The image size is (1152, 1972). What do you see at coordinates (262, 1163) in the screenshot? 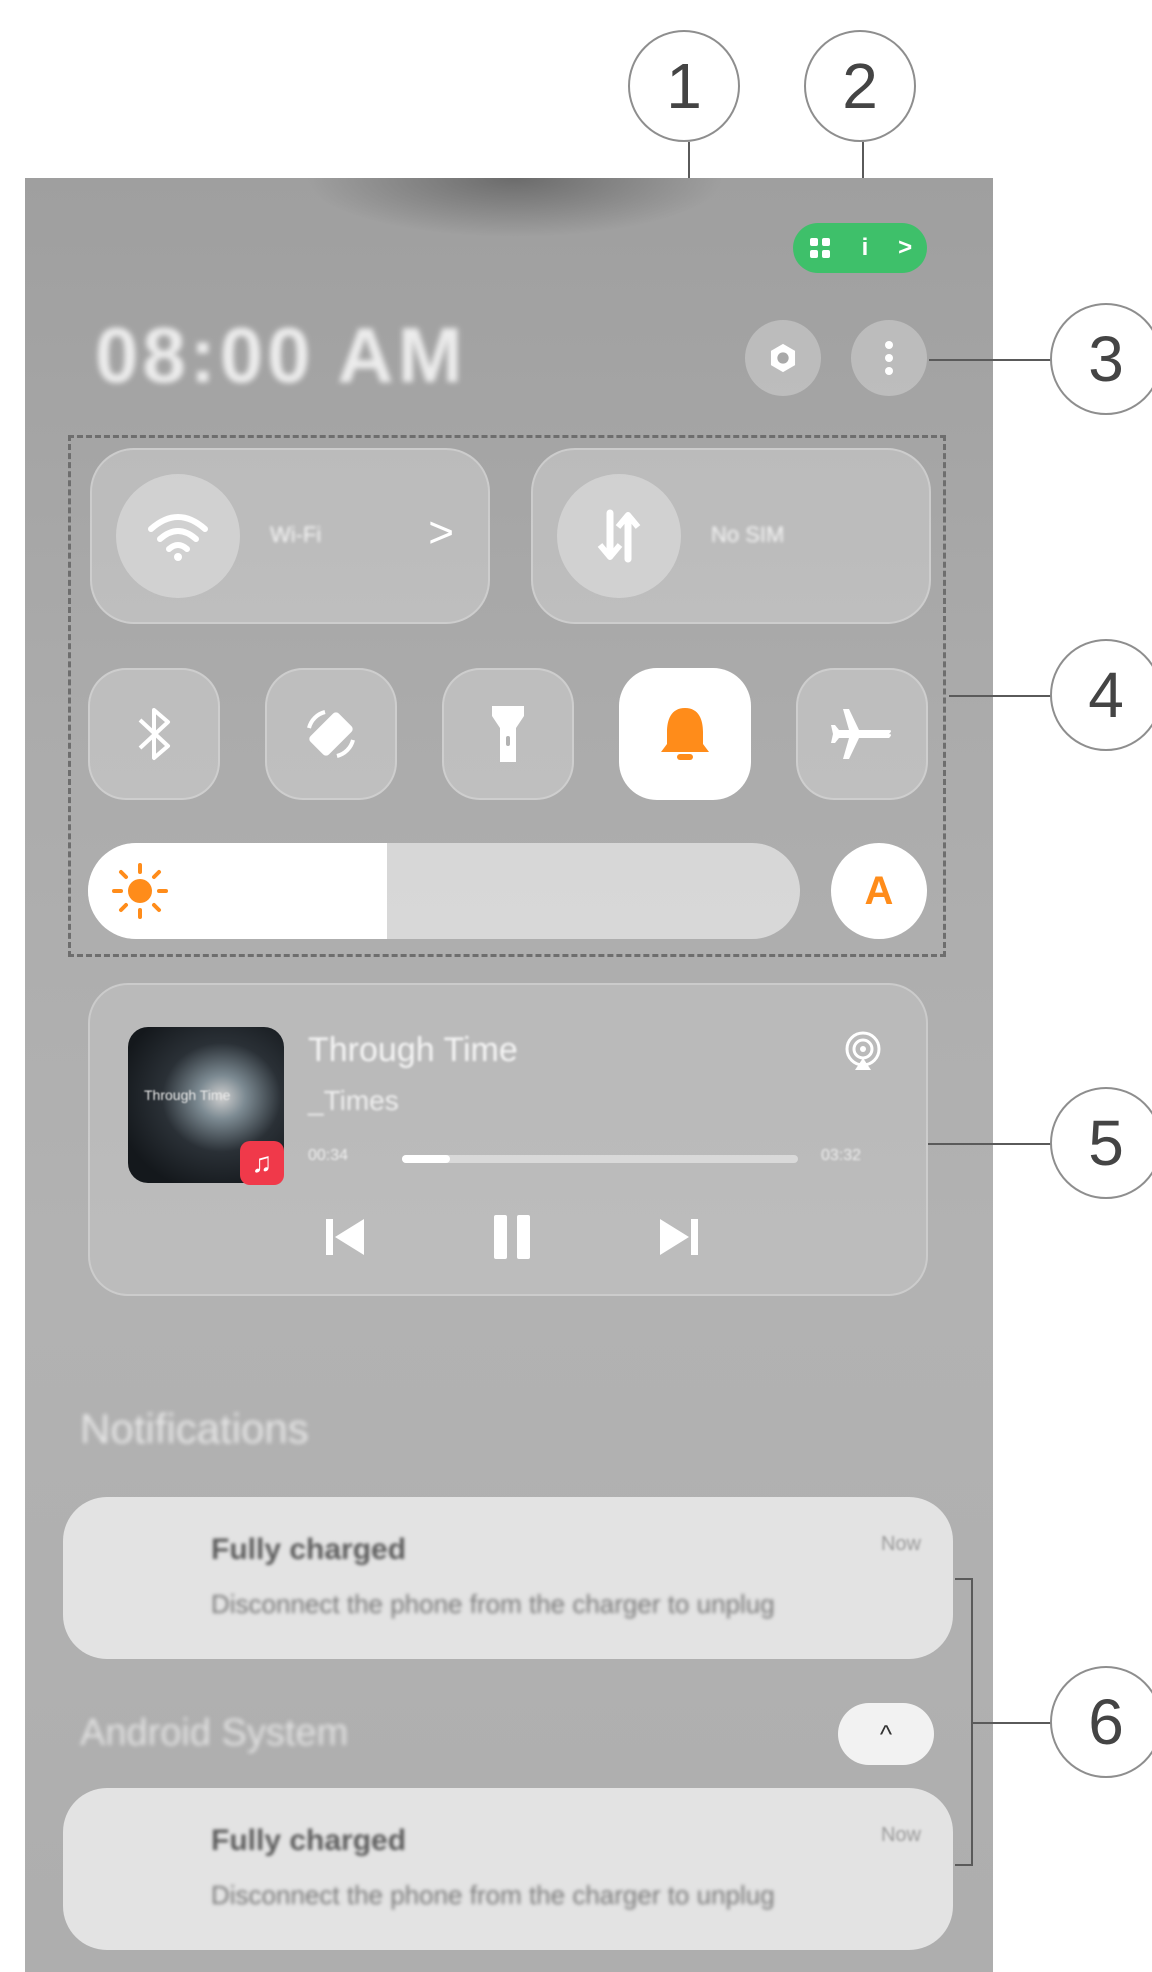
I see `music-note-icon: ♫` at bounding box center [262, 1163].